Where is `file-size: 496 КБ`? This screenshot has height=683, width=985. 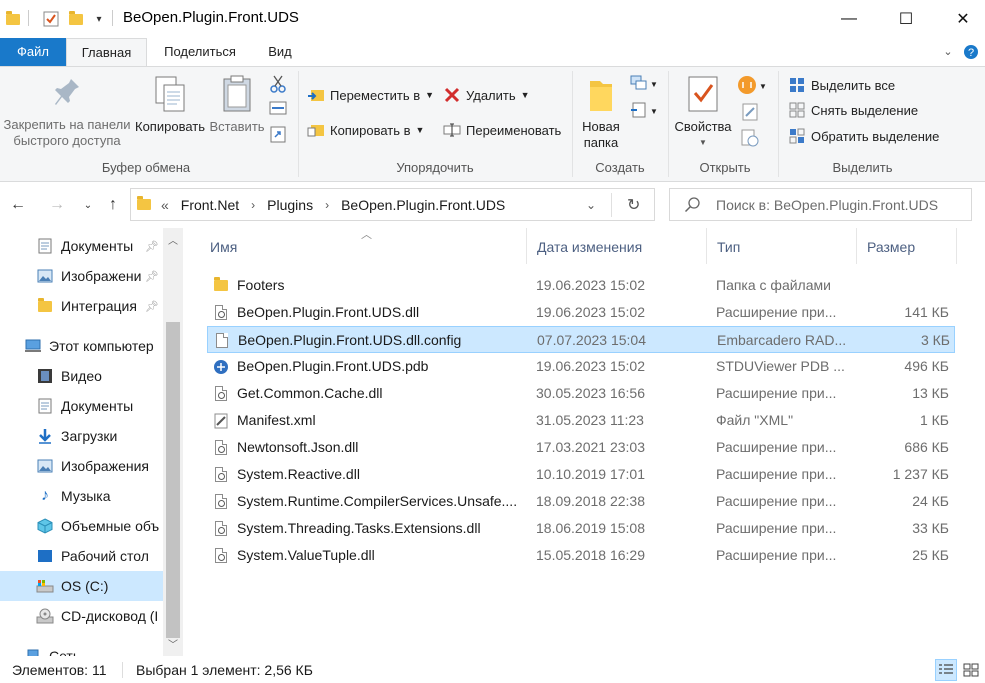 file-size: 496 КБ is located at coordinates (926, 366).